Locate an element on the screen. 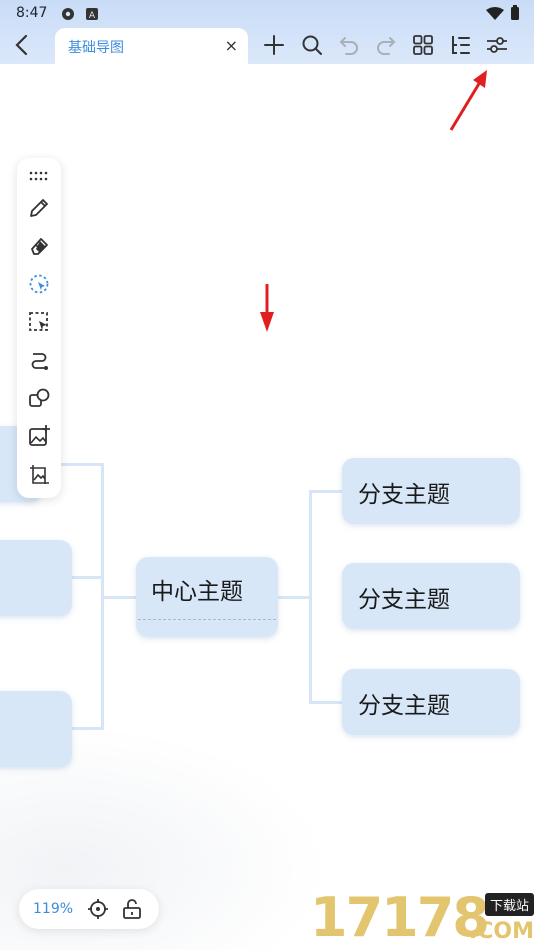 The image size is (534, 950). eraser-icon is located at coordinates (39, 246).